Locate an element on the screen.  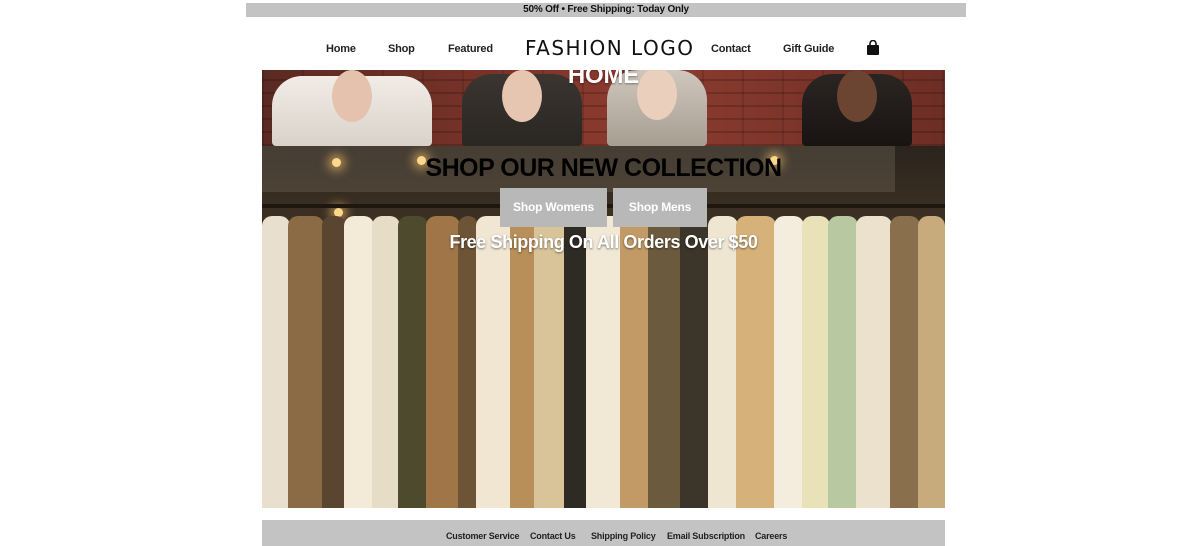
shopping-bag-icon is located at coordinates (873, 47).